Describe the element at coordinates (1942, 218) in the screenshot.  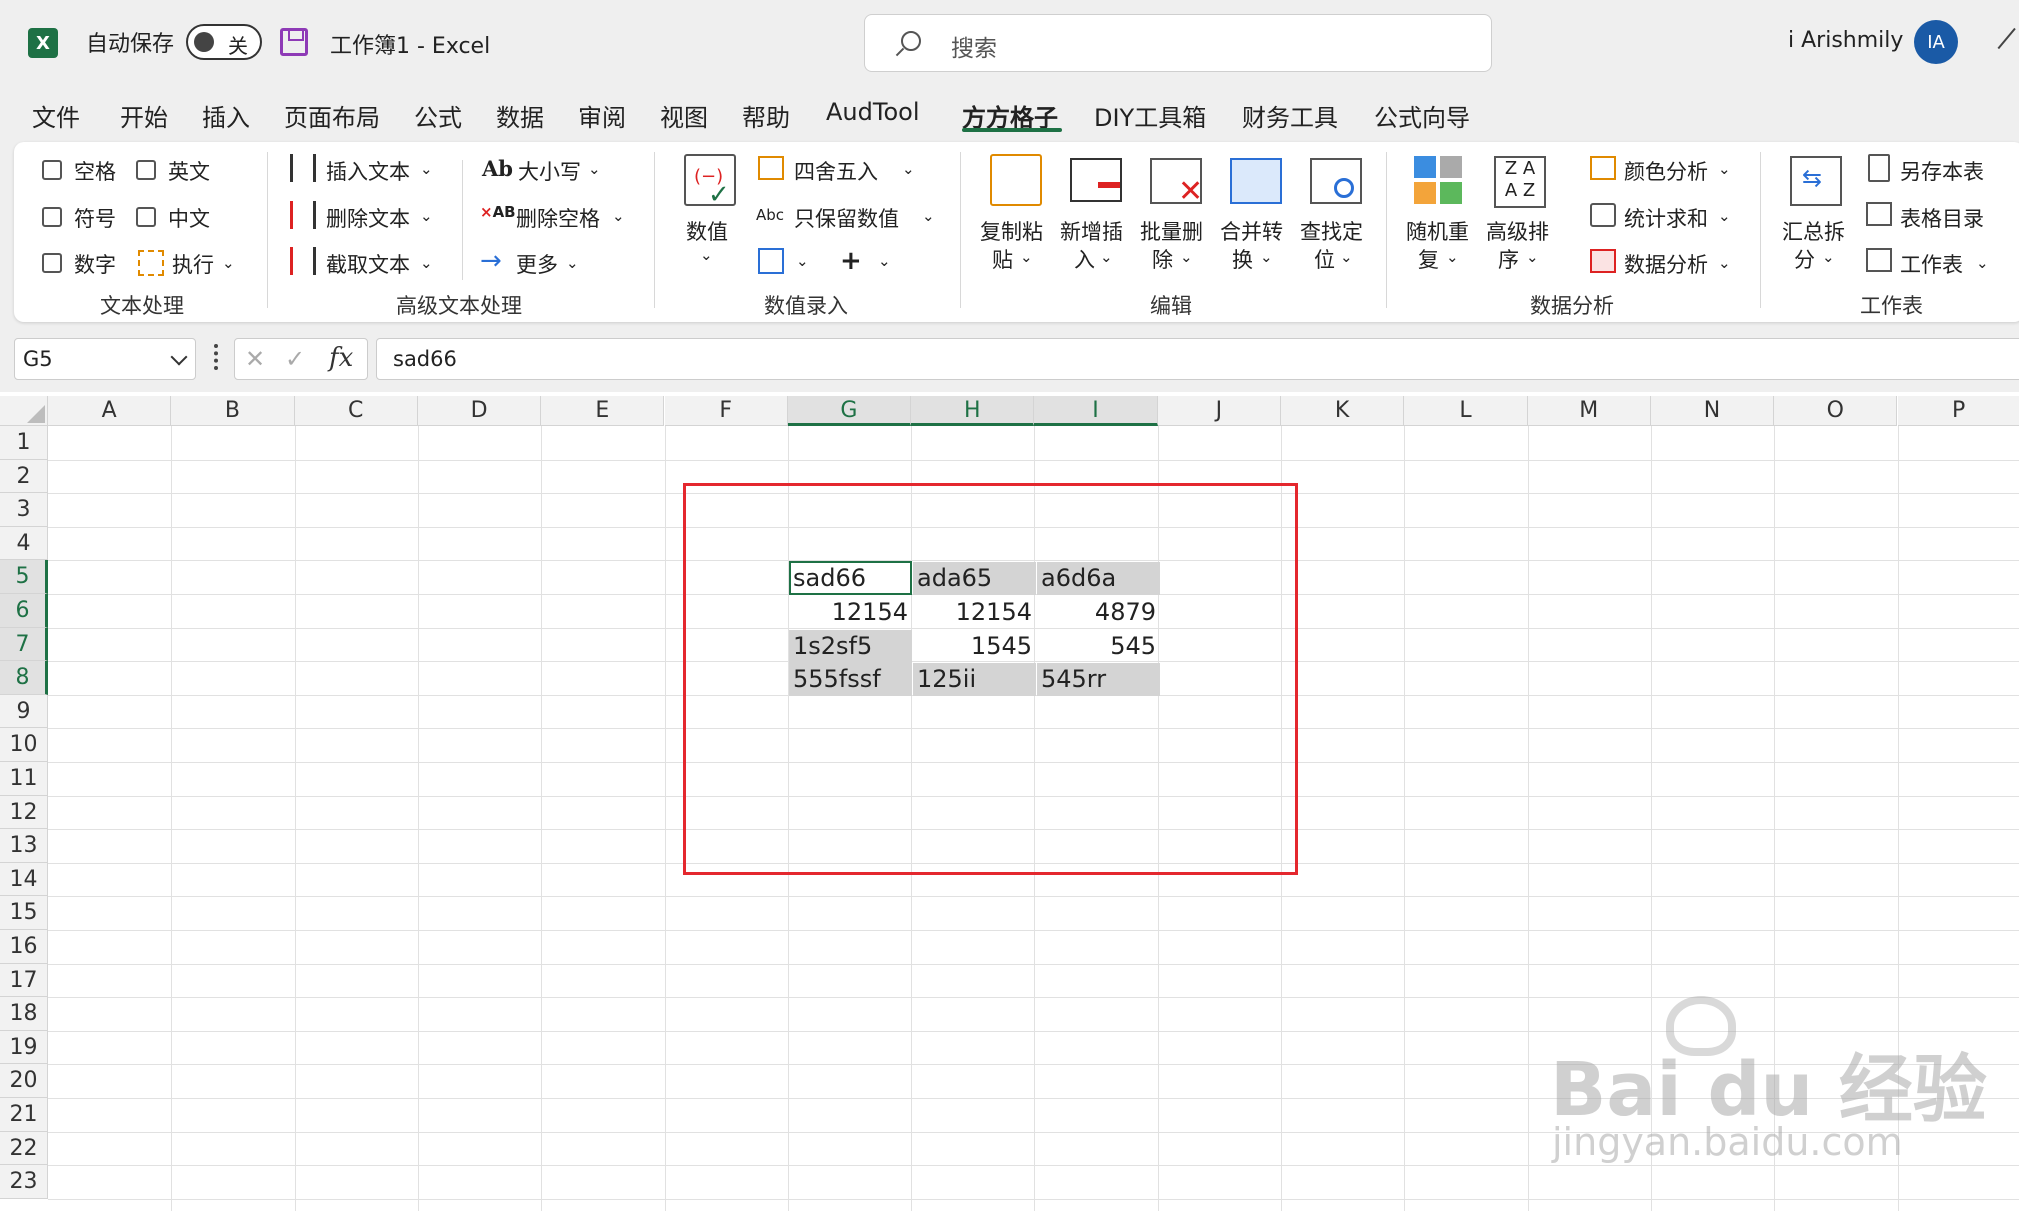
I see `table-toc-button: 表格目录` at that location.